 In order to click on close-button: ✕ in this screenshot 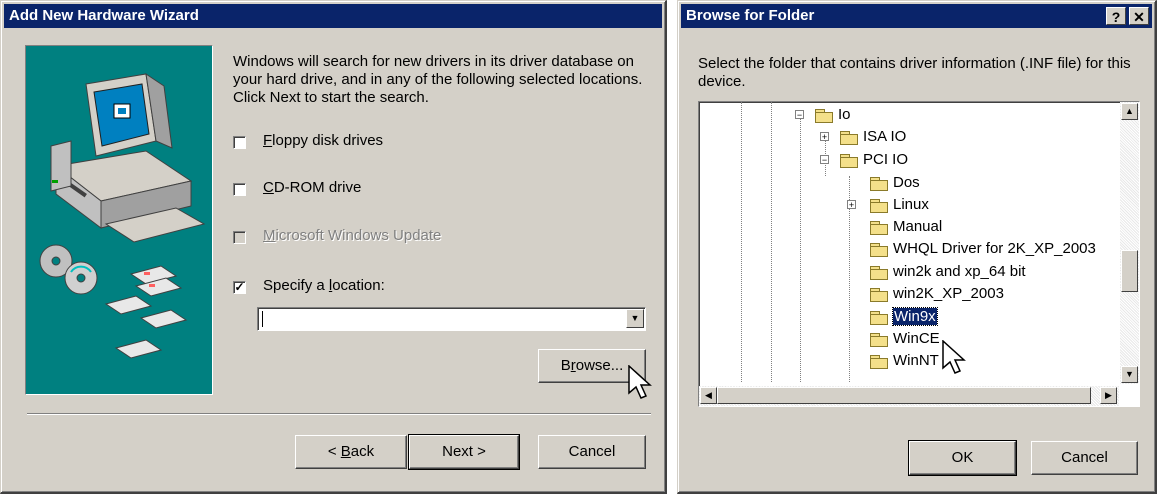, I will do `click(1139, 16)`.